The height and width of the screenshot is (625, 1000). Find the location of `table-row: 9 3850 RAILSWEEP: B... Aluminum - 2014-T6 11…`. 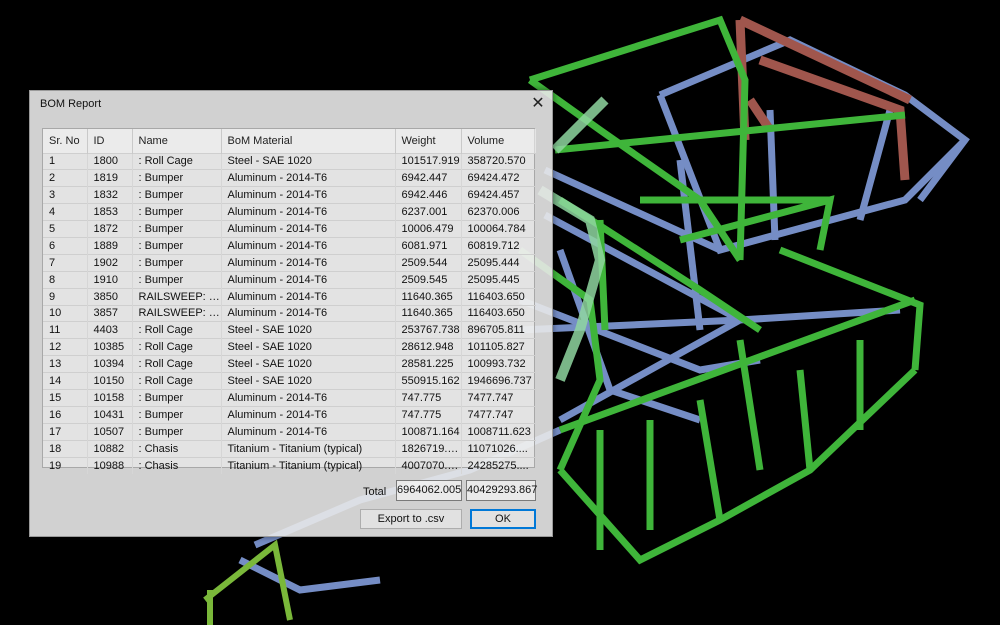

table-row: 9 3850 RAILSWEEP: B... Aluminum - 2014-T6 11… is located at coordinates (289, 296).